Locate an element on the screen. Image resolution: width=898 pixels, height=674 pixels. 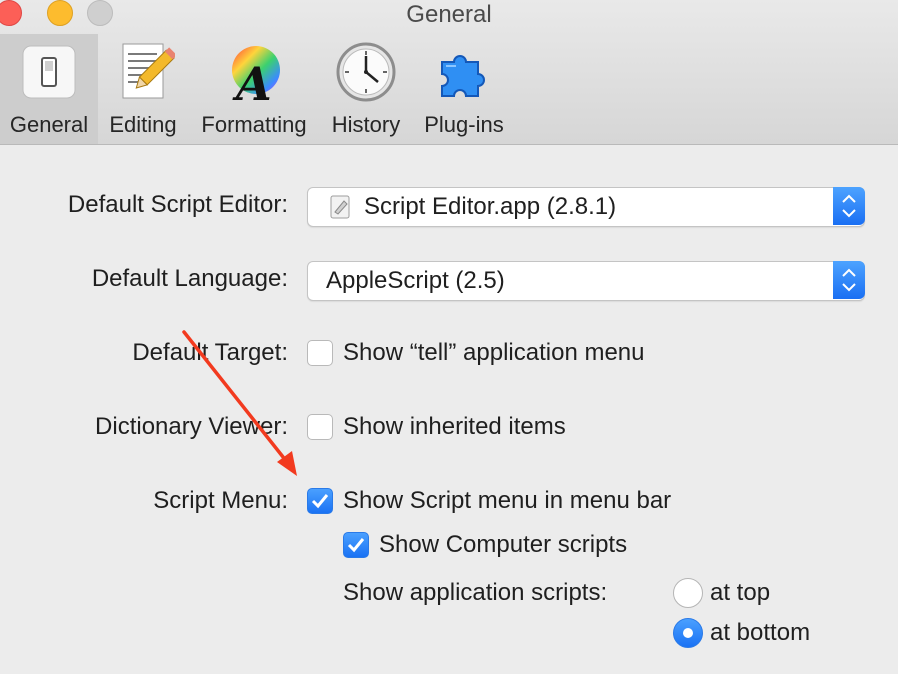
script-editor-app-icon is located at coordinates (341, 209).